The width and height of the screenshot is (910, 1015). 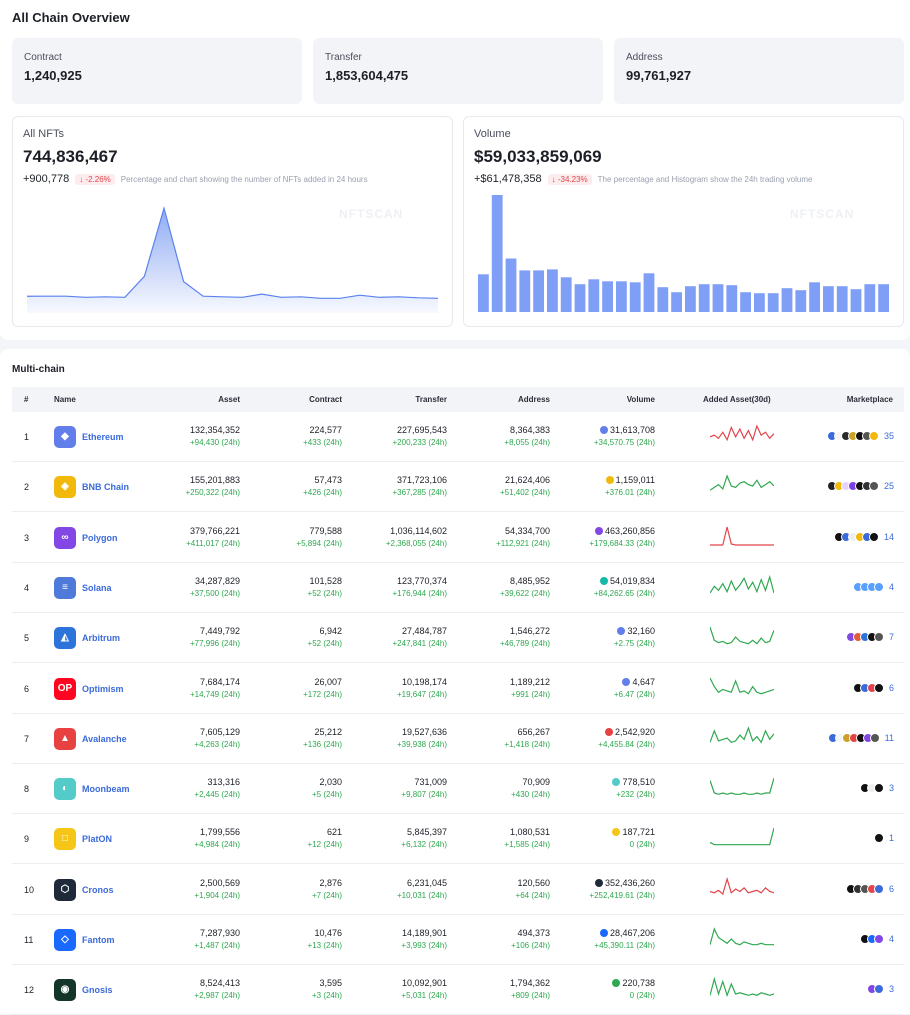 What do you see at coordinates (65, 437) in the screenshot?
I see `chain-logo-icon: ◆` at bounding box center [65, 437].